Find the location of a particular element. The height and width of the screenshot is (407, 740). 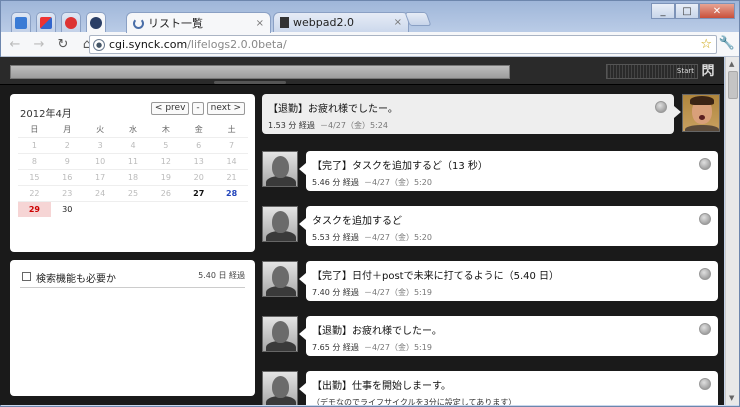

calendar-day: 24 is located at coordinates (100, 193).